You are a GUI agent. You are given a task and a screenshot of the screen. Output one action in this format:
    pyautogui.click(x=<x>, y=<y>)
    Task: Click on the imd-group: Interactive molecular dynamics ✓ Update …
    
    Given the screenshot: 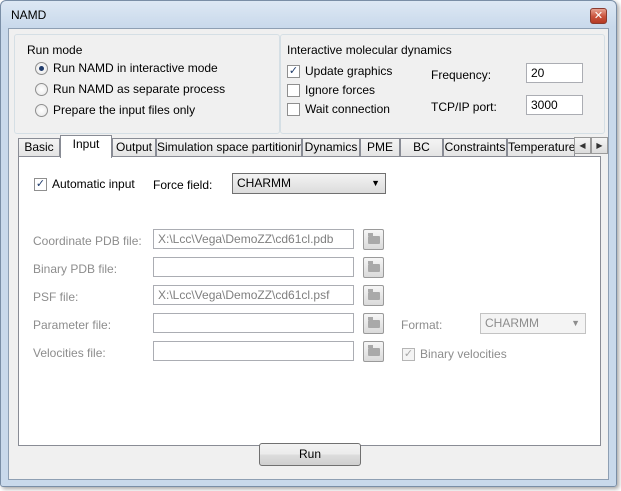 What is the action you would take?
    pyautogui.click(x=442, y=84)
    